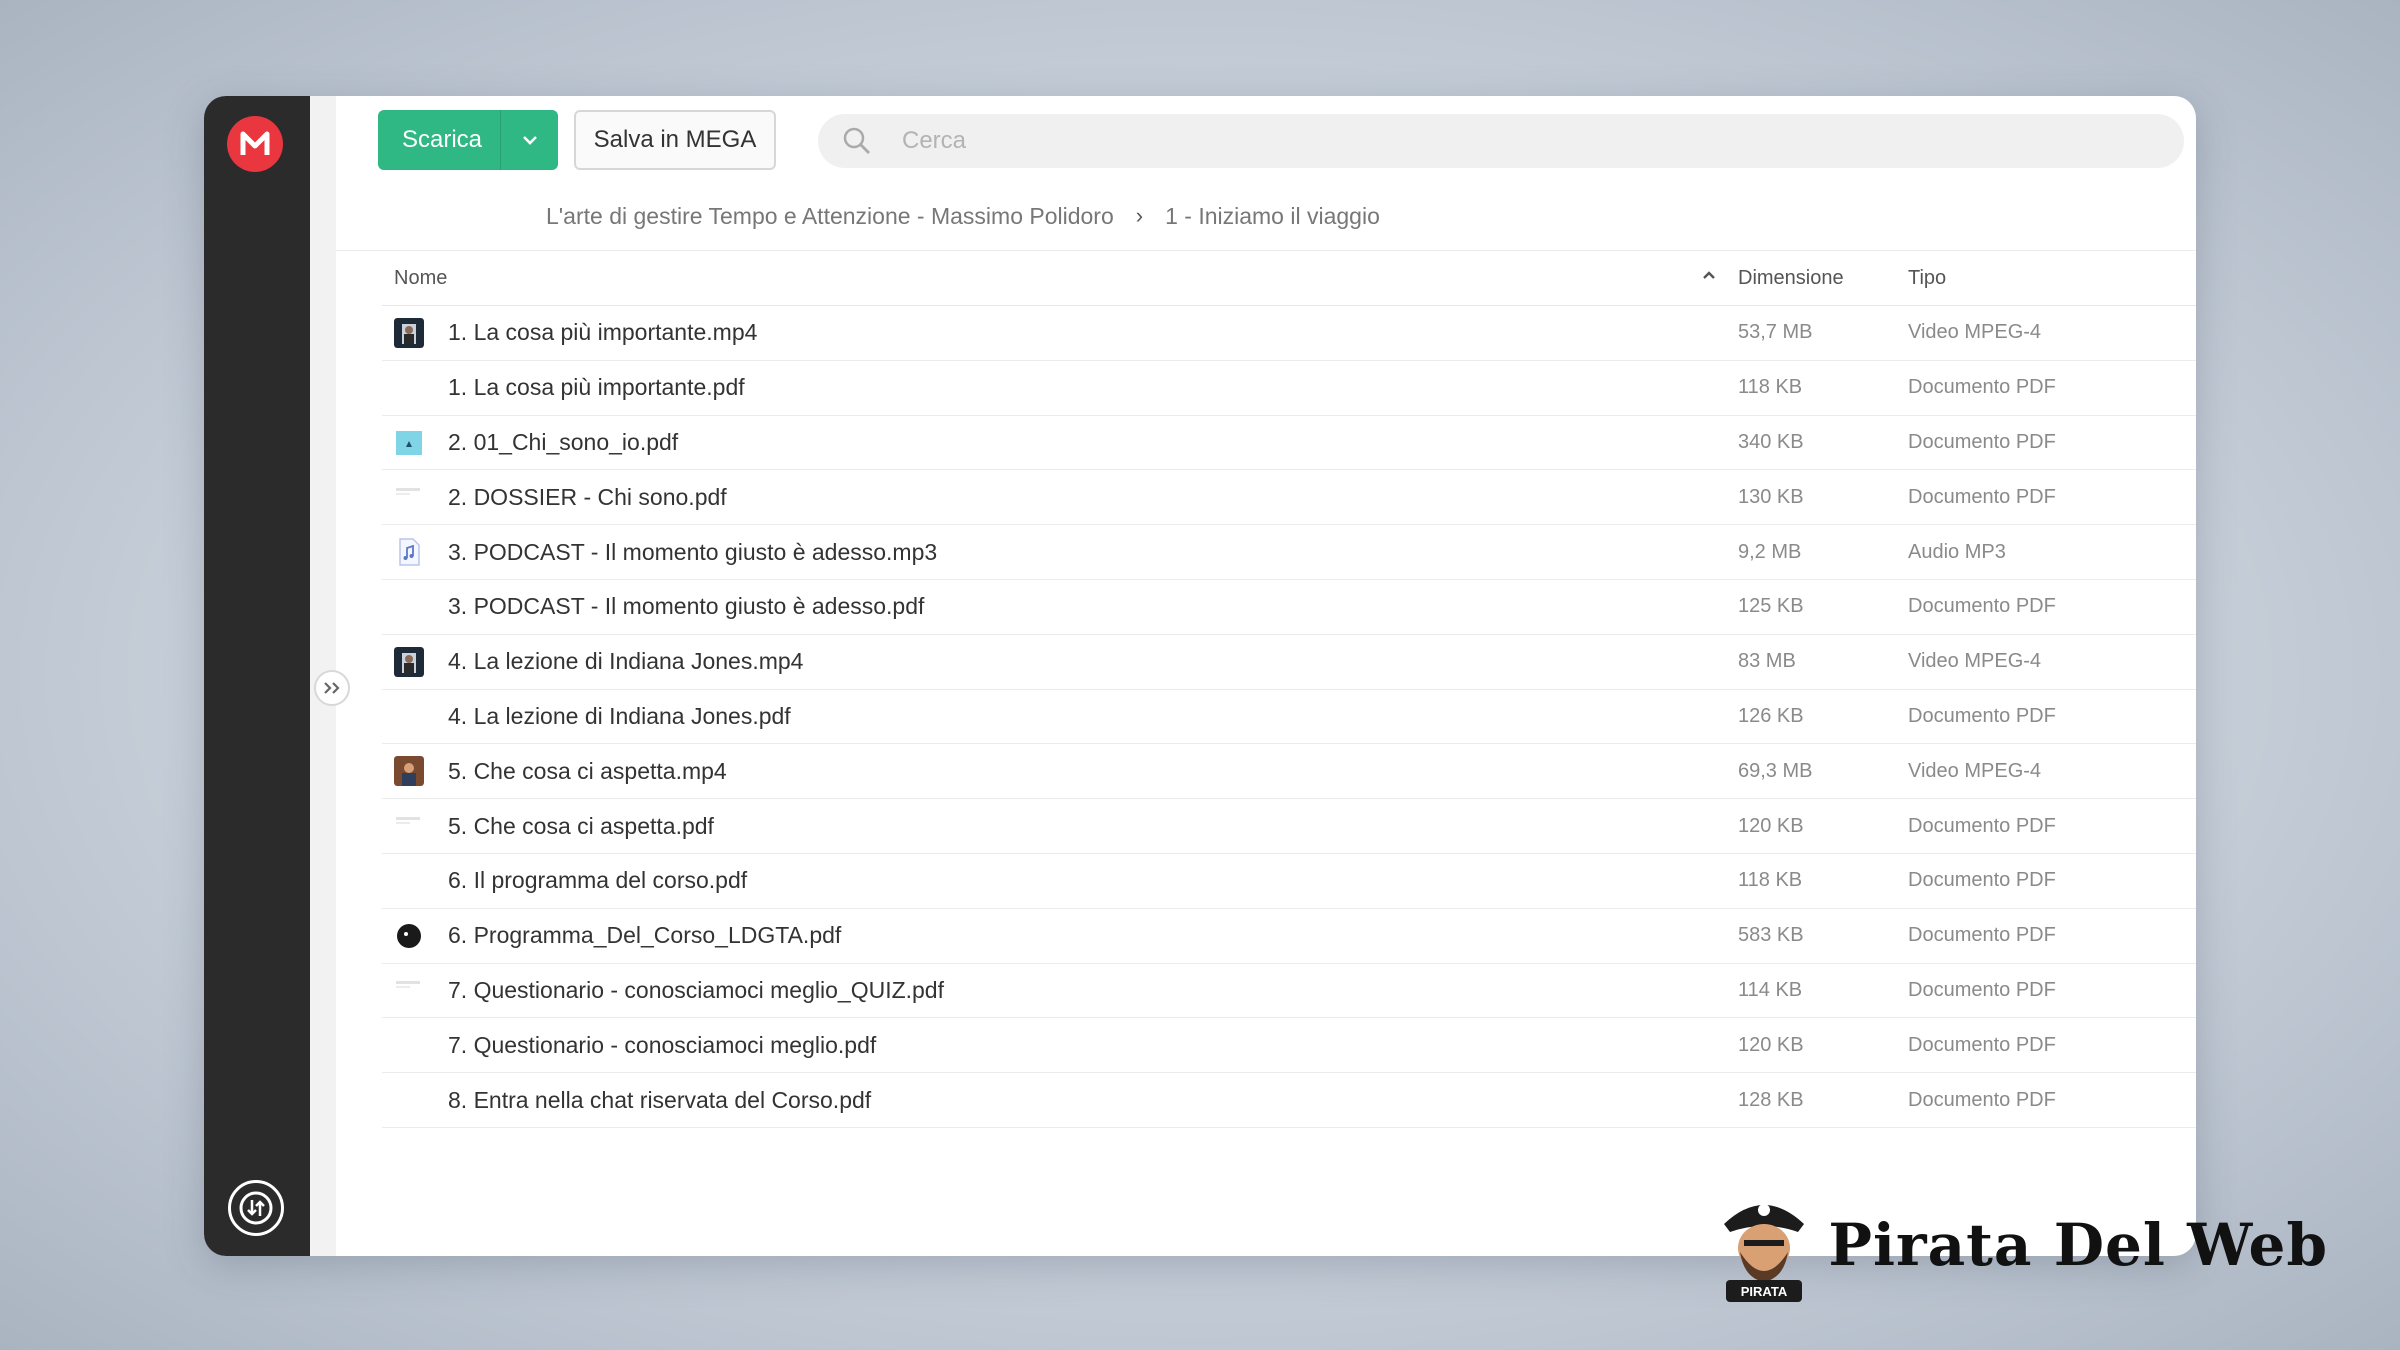  What do you see at coordinates (1771, 441) in the screenshot?
I see `file-size: 340 KB` at bounding box center [1771, 441].